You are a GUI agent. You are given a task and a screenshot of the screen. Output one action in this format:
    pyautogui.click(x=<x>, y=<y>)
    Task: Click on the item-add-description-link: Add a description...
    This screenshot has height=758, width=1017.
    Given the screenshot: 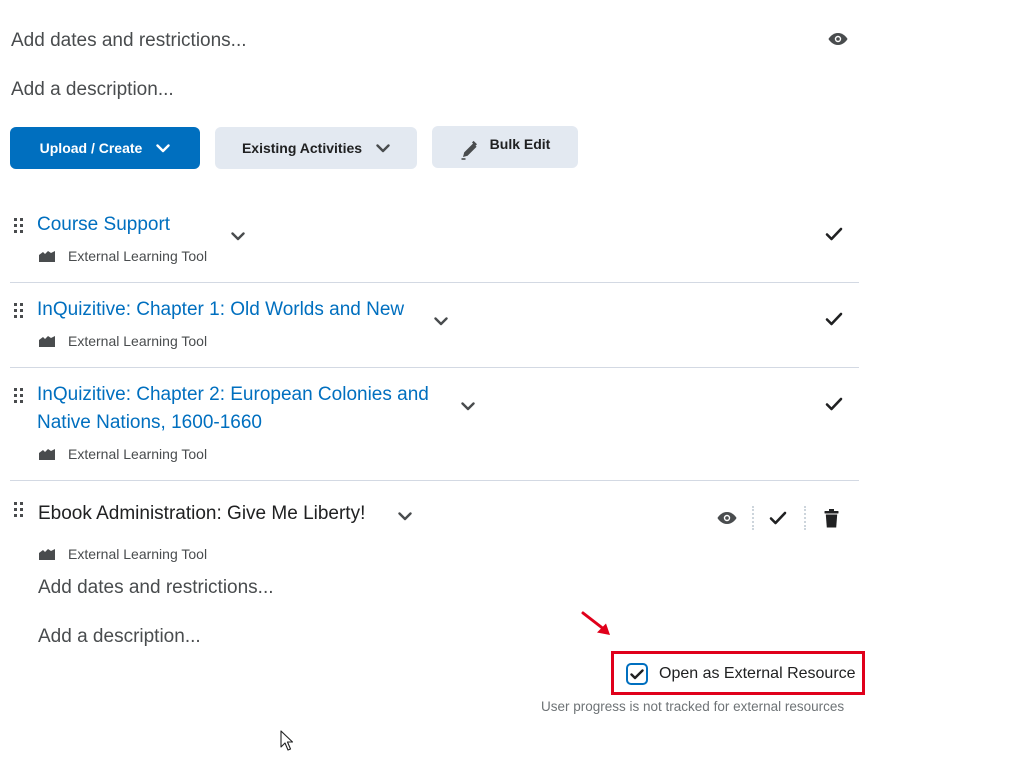 What is the action you would take?
    pyautogui.click(x=119, y=637)
    